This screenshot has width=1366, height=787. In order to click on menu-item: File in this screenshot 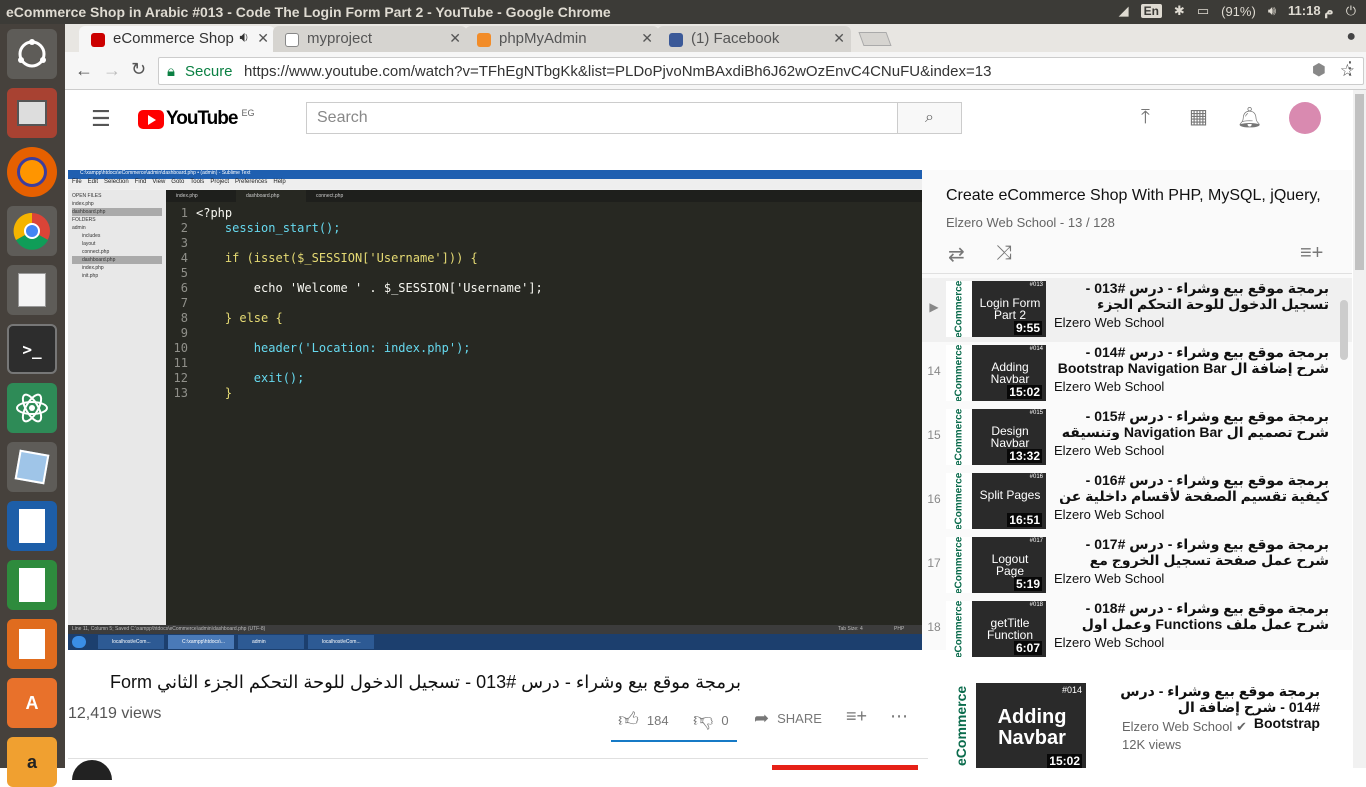, I will do `click(77, 182)`.